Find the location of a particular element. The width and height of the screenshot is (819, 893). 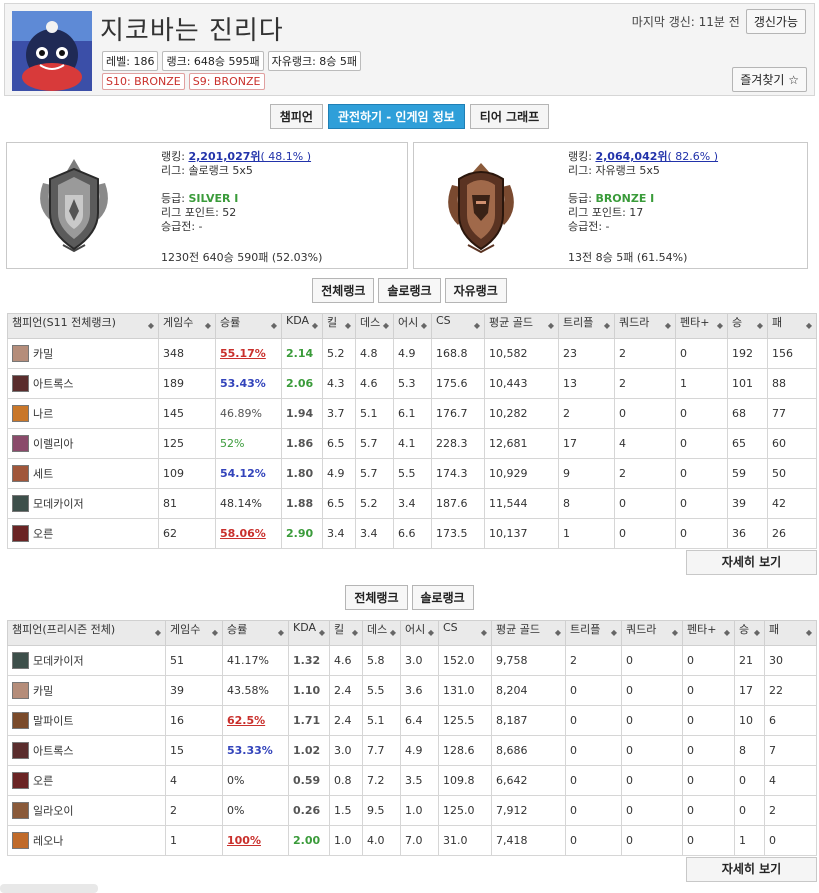

table-row: 오른 4 0% 0.59 0.8 7.2 3.5 109.8 6,642 0 0 0 0 4 is located at coordinates (412, 780).